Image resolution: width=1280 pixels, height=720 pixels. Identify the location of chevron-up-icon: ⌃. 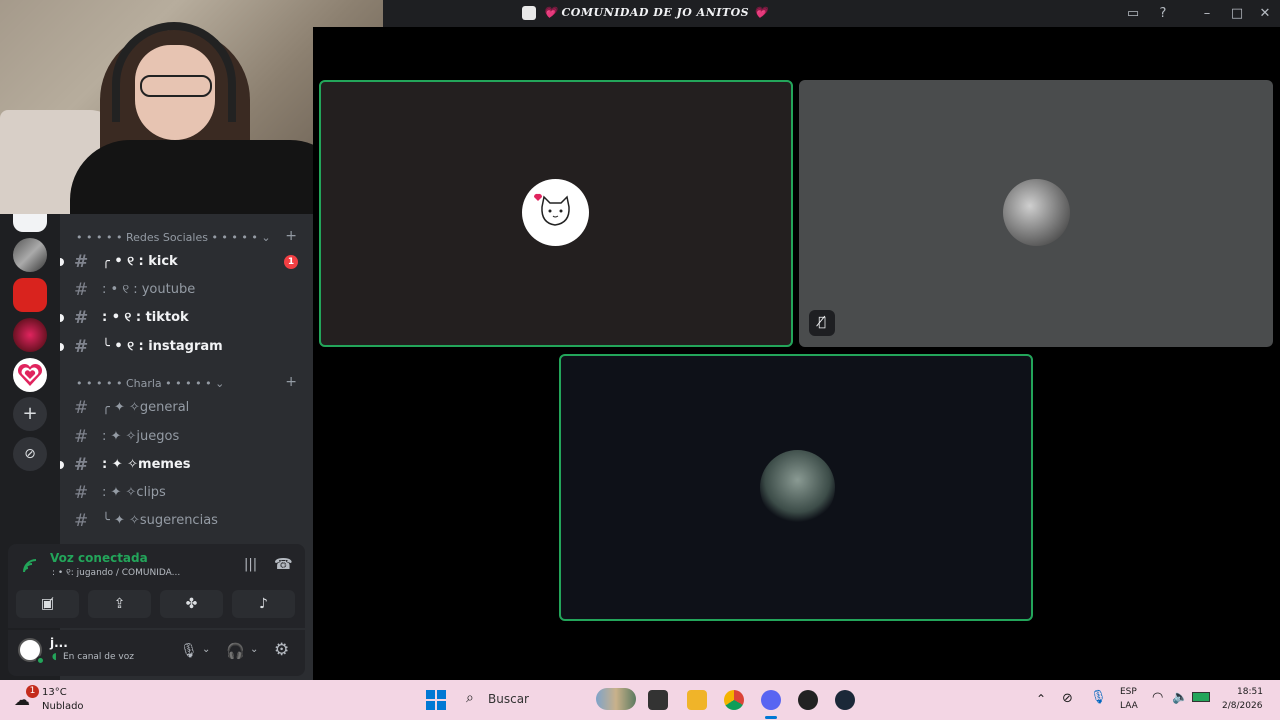
(1041, 699).